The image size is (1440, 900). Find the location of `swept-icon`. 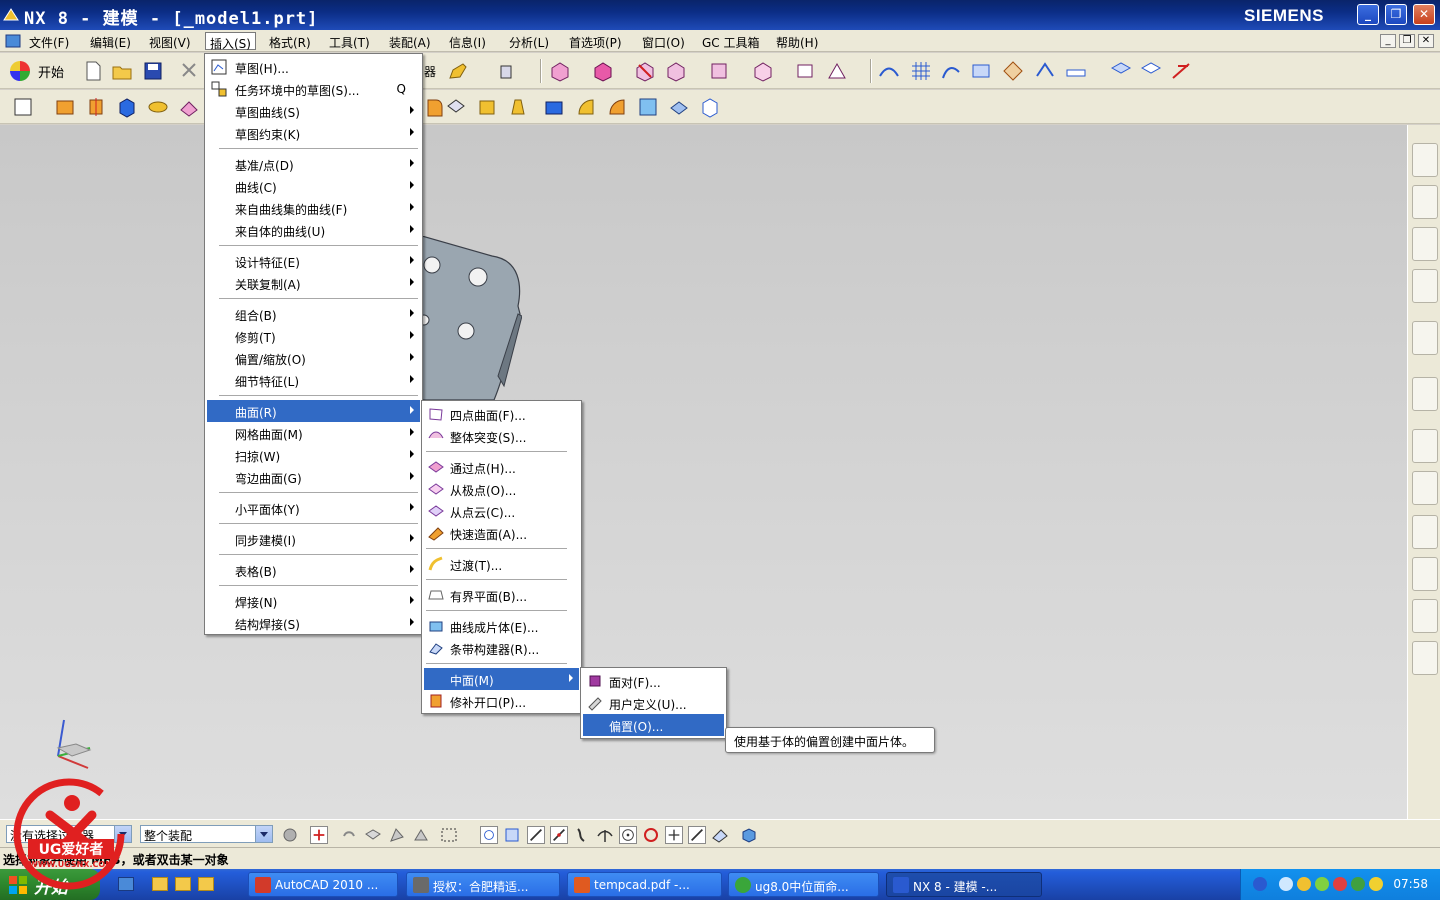

swept-icon is located at coordinates (951, 71).